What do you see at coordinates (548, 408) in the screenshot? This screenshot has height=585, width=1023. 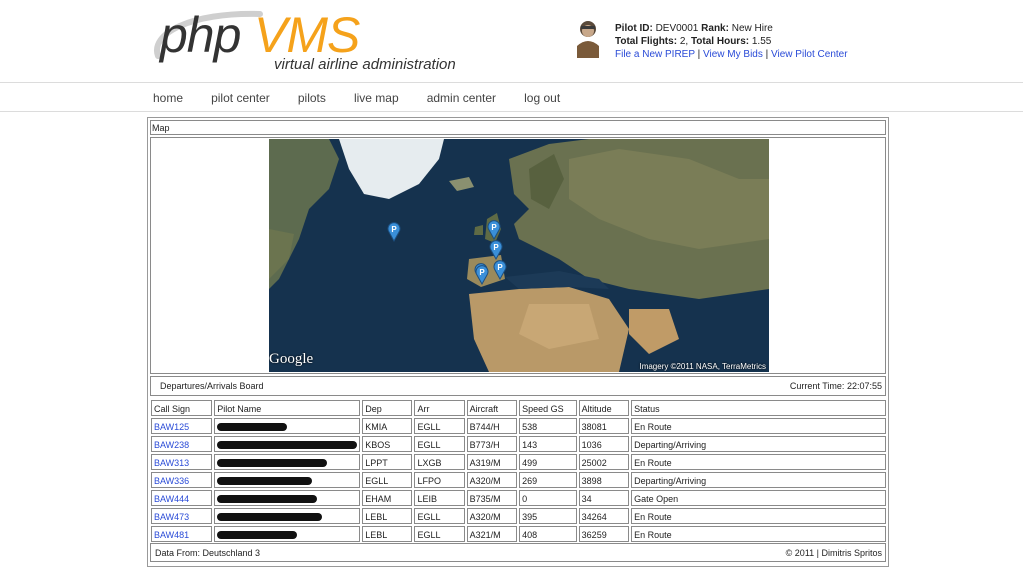 I see `col-speed-gs: Speed GS` at bounding box center [548, 408].